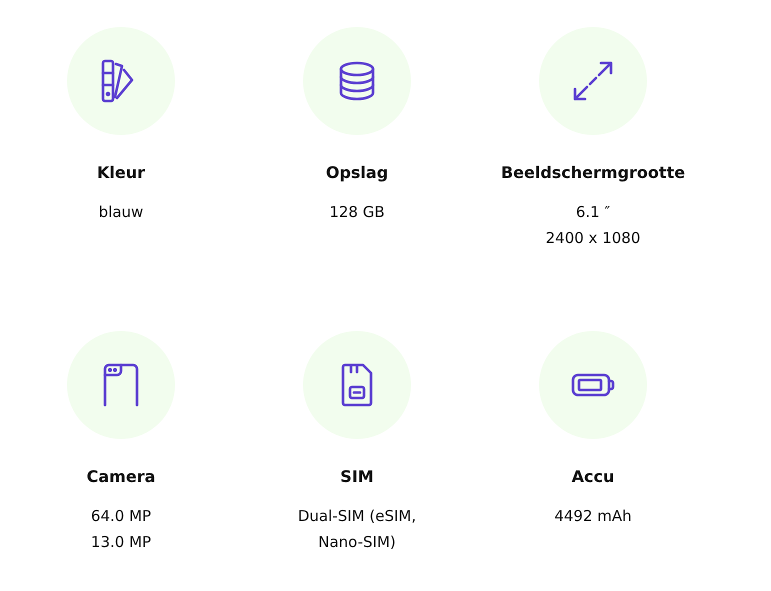 The width and height of the screenshot is (771, 591). I want to click on spec-title: Camera, so click(121, 477).